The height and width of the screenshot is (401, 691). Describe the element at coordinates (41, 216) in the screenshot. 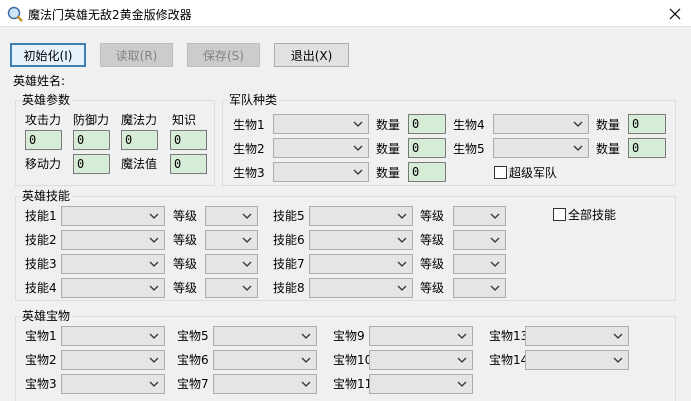

I see `skill-1-label: 技能1` at that location.